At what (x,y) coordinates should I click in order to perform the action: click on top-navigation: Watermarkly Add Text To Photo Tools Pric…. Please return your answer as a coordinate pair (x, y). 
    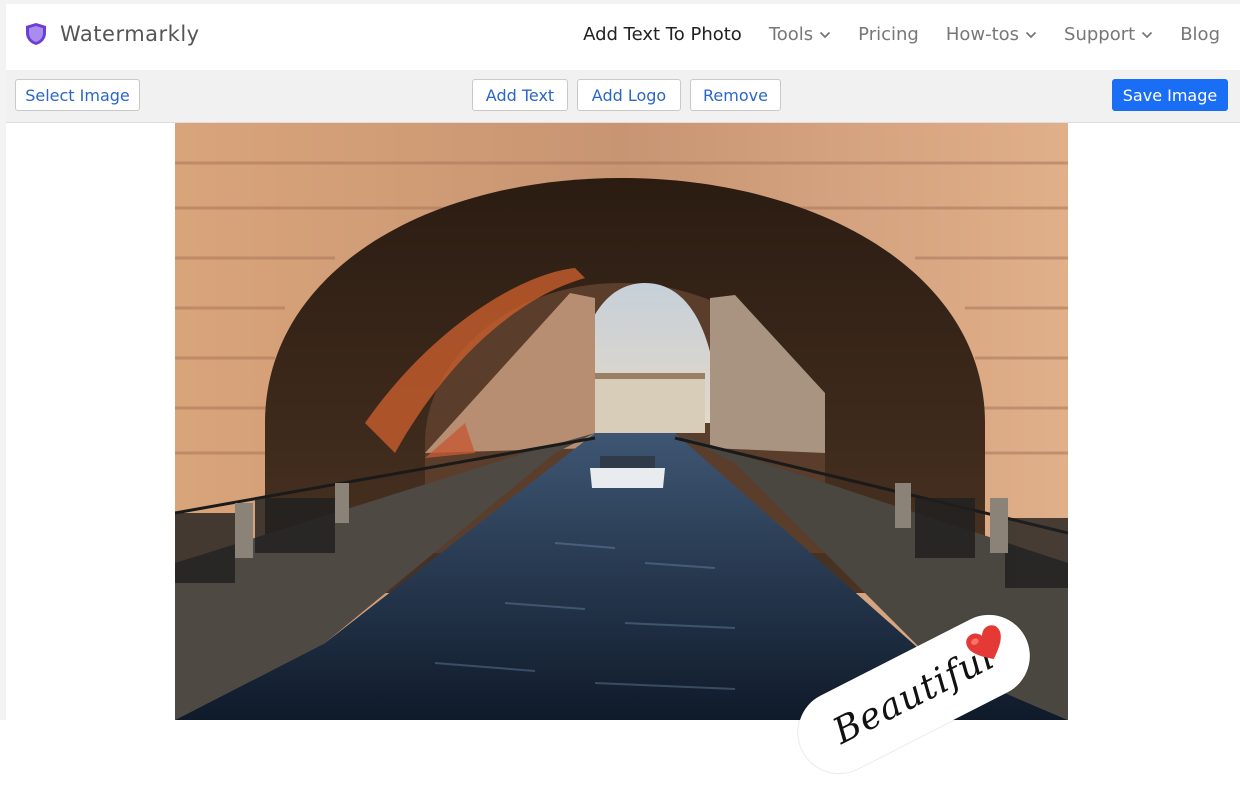
    Looking at the image, I should click on (623, 37).